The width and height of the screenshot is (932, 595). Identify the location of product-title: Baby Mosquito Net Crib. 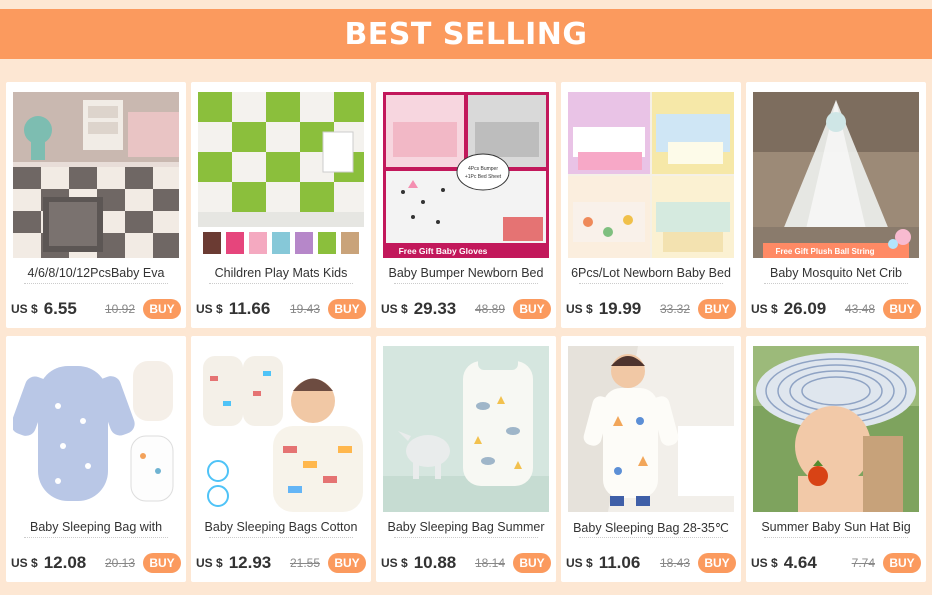
(836, 274).